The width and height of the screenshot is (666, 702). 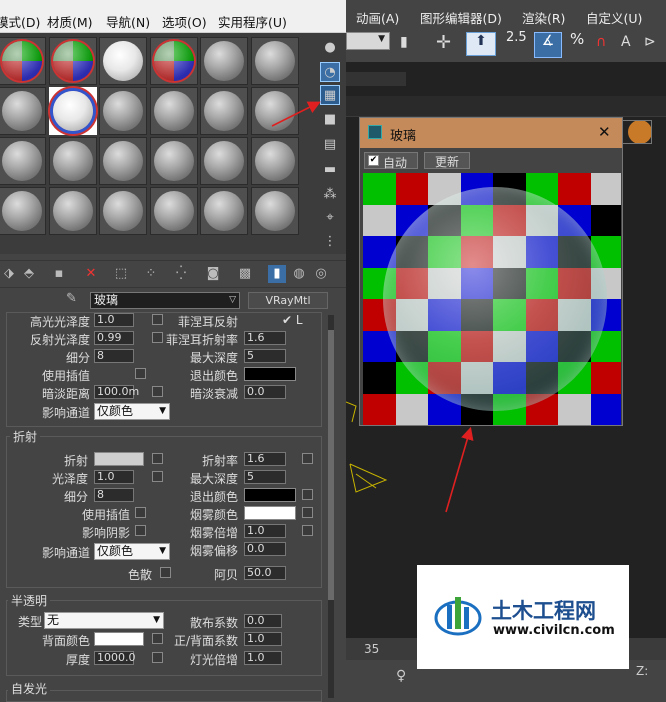 I want to click on reflection-affect-channel-value: 仅颜色, so click(x=115, y=411).